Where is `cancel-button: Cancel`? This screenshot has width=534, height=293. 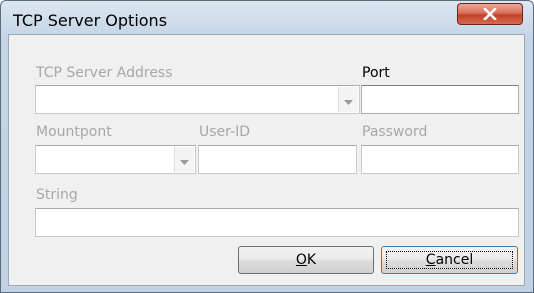
cancel-button: Cancel is located at coordinates (449, 260).